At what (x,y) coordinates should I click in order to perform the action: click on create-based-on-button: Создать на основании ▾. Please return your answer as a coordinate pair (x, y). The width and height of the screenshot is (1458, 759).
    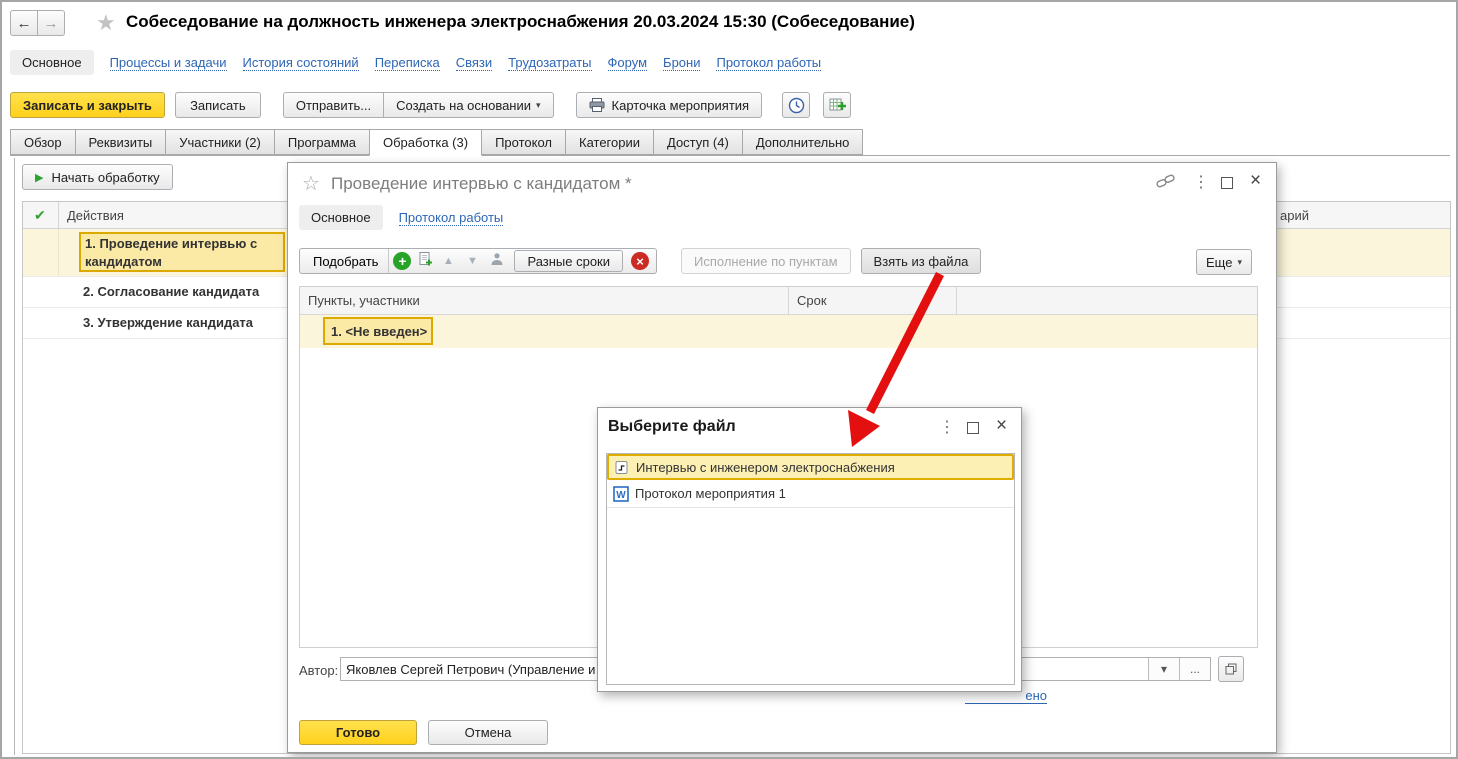
    Looking at the image, I should click on (468, 105).